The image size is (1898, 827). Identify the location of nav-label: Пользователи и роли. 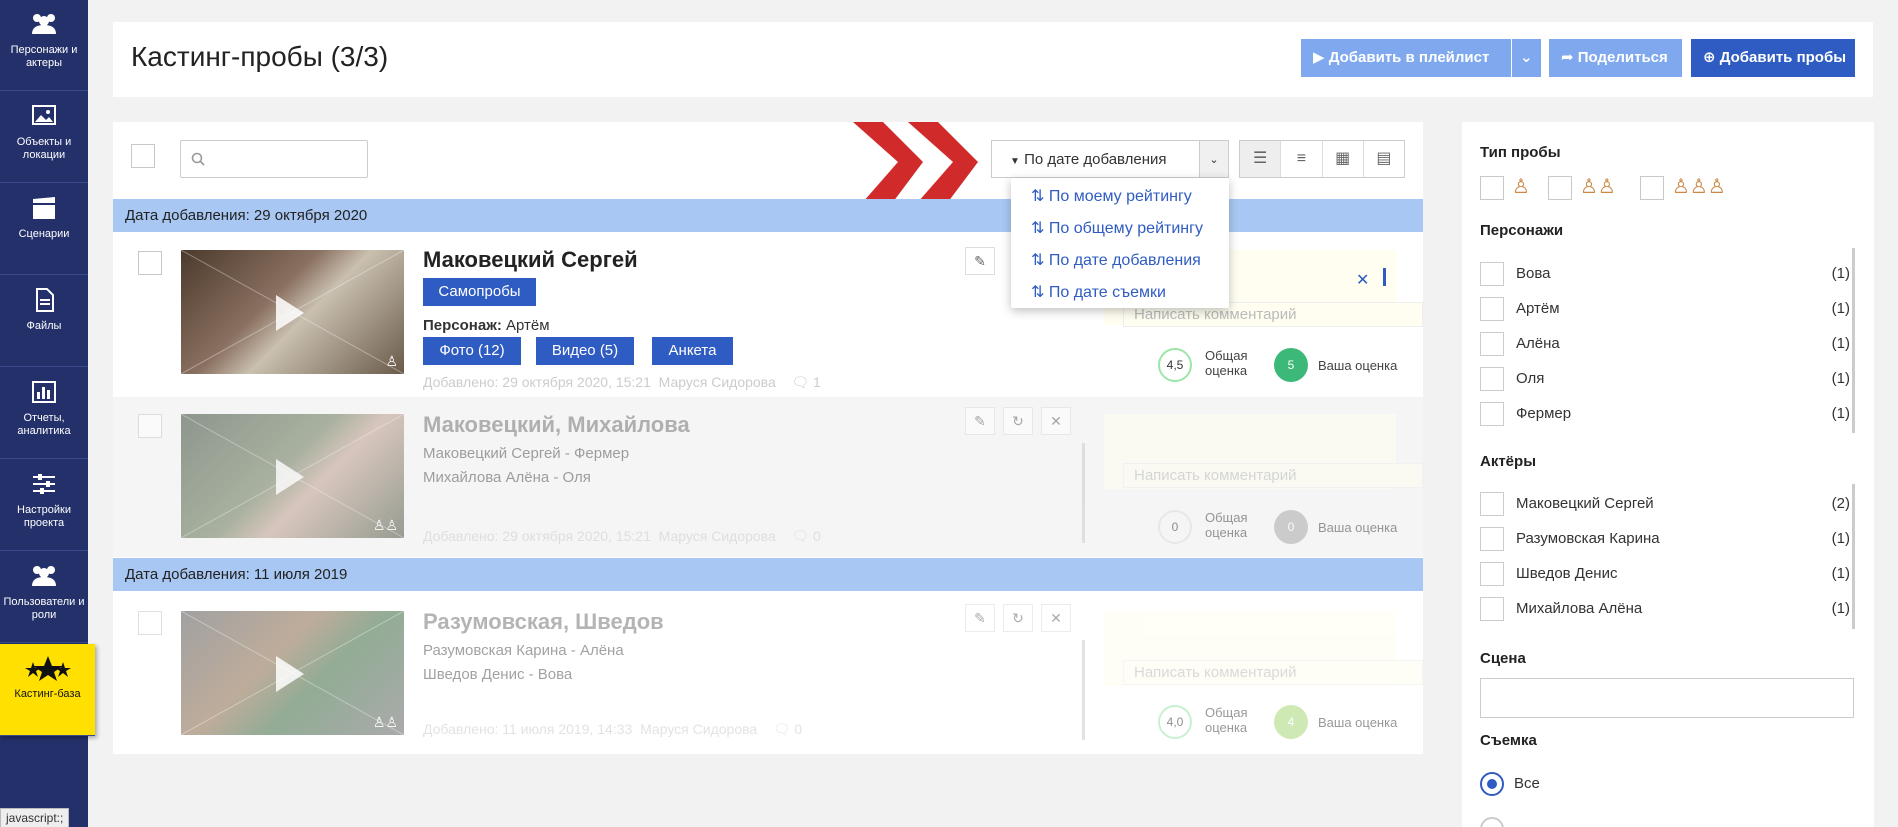
(44, 608).